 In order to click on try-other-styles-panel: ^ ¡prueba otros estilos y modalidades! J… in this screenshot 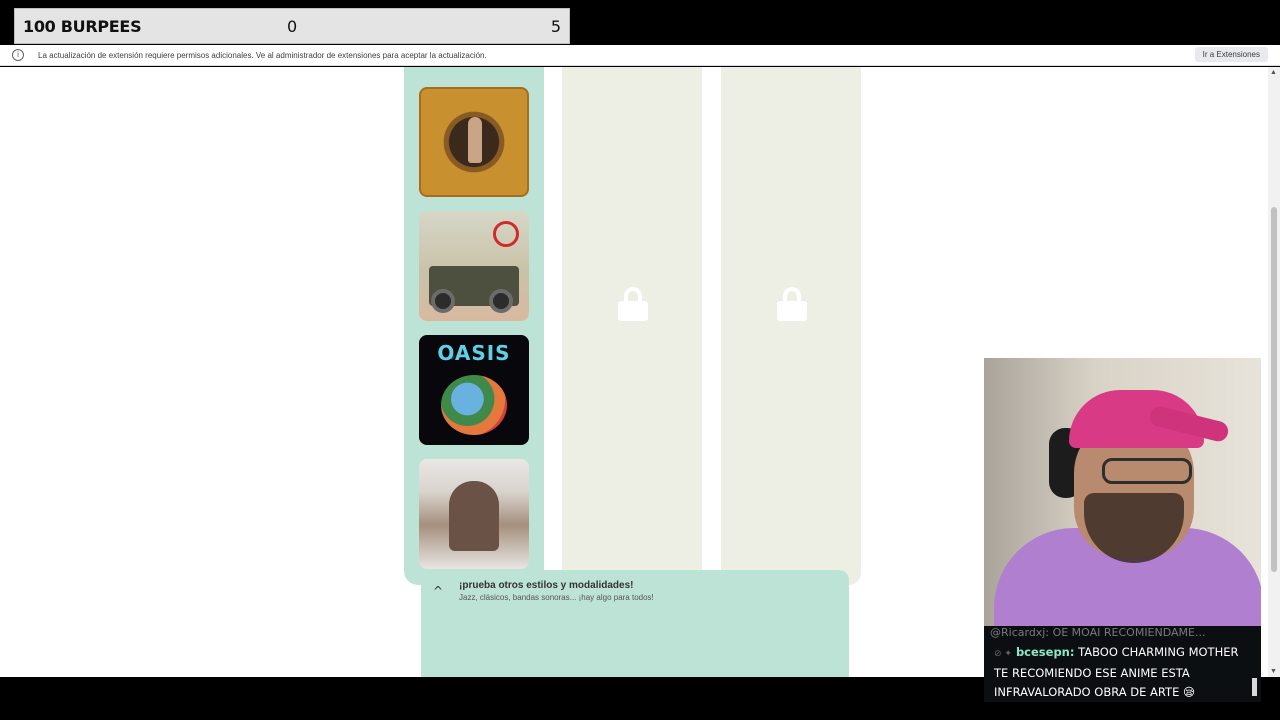, I will do `click(635, 623)`.